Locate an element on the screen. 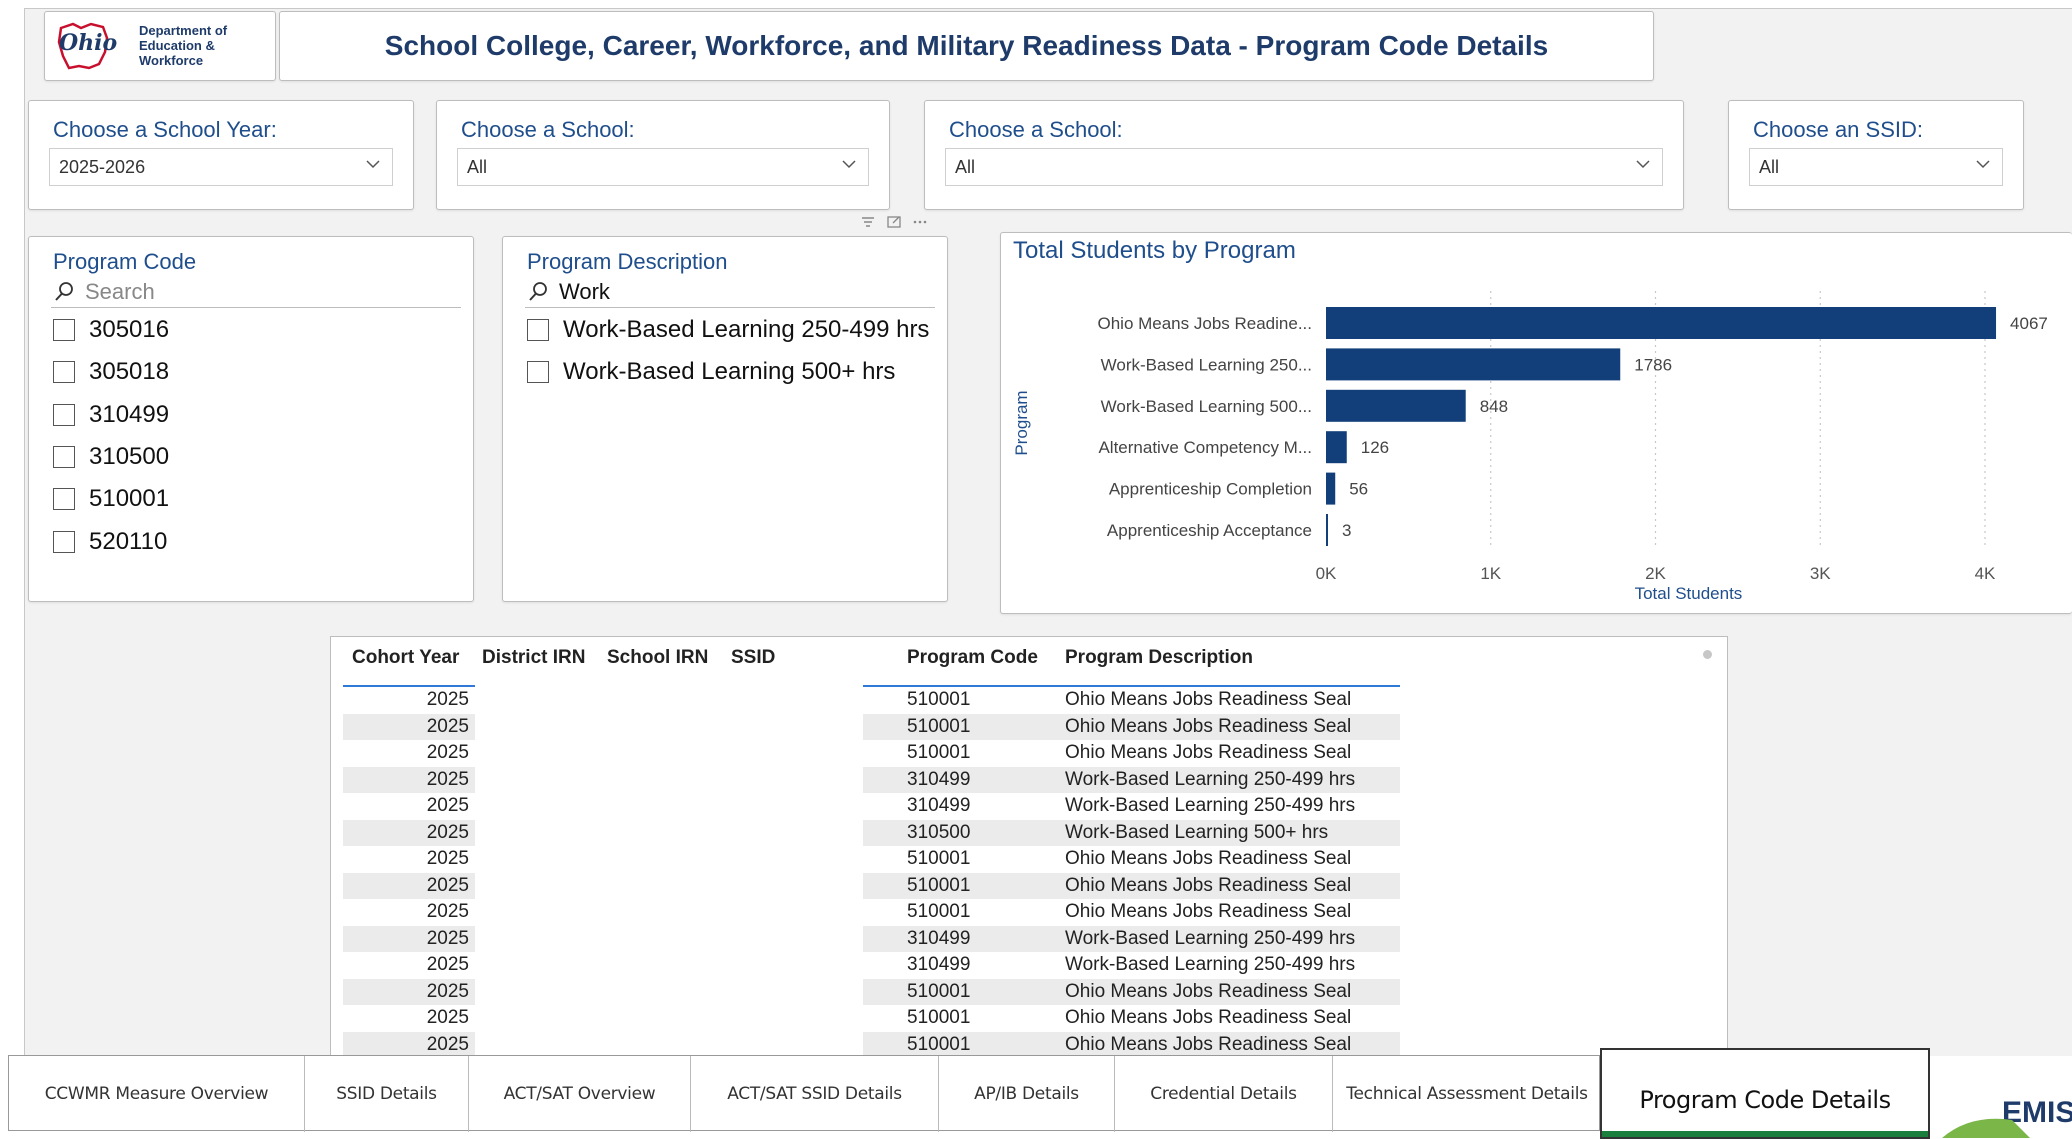  tab-ap-ib-details: AP/IB Details is located at coordinates (1027, 1094).